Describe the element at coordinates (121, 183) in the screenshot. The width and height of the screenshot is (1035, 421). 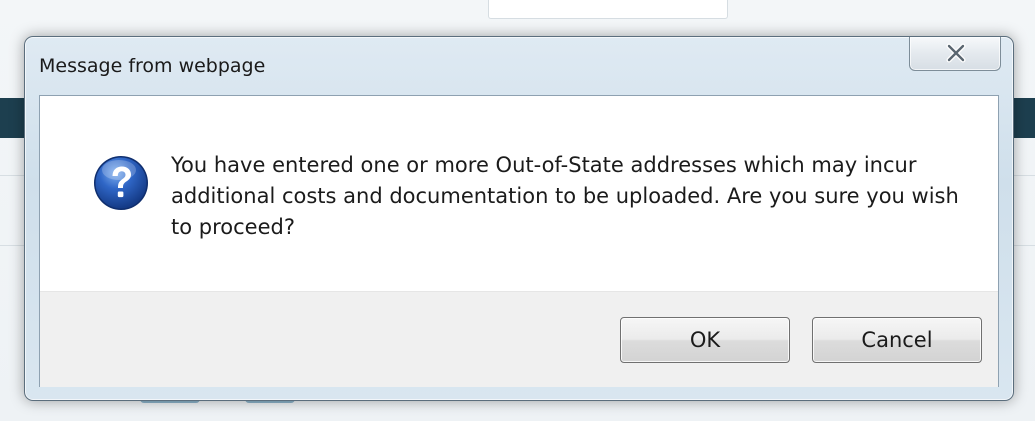
I see `question-icon` at that location.